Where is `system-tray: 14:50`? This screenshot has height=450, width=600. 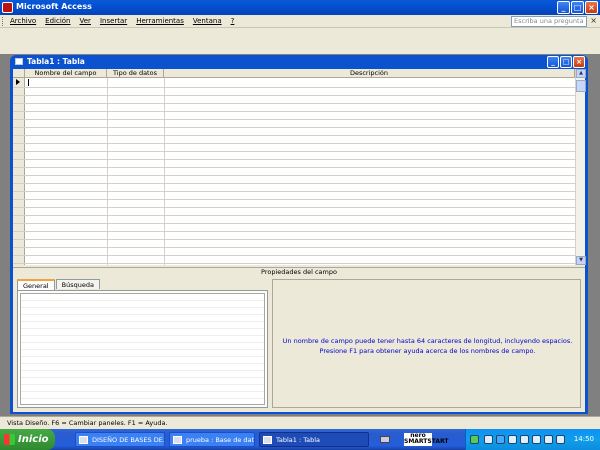
system-tray: 14:50 is located at coordinates (532, 439).